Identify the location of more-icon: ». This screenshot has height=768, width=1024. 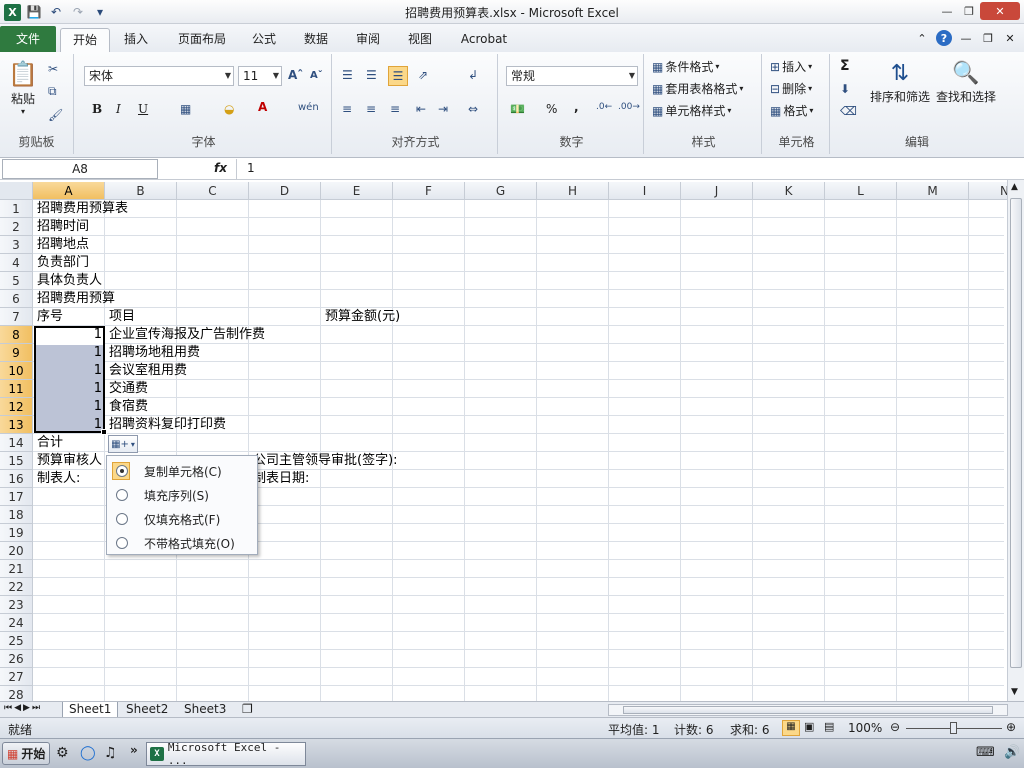
(134, 750).